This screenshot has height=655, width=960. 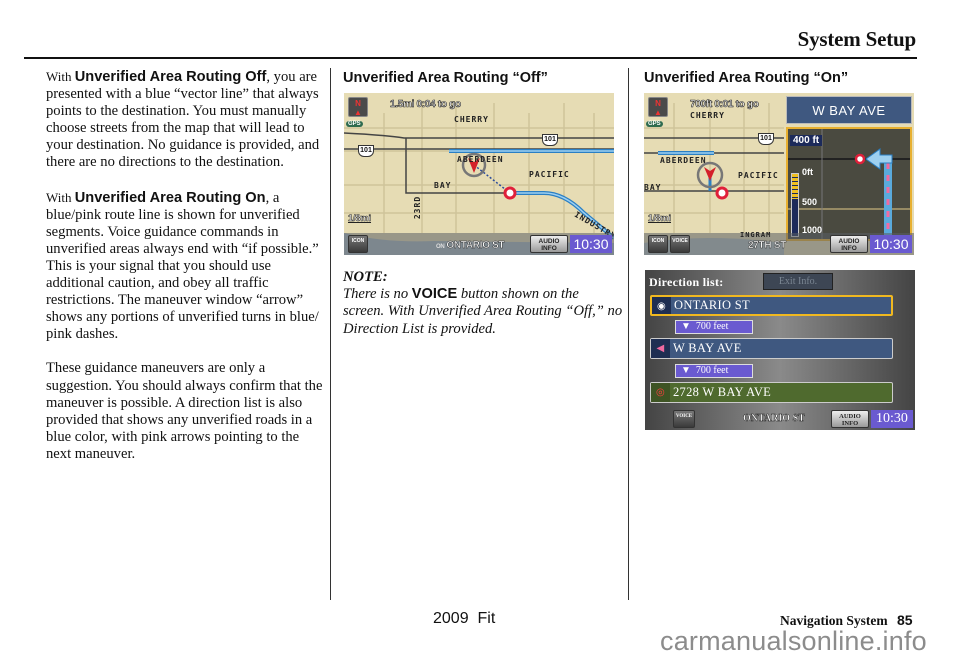 What do you see at coordinates (756, 235) in the screenshot?
I see `cross-street: INGRAM` at bounding box center [756, 235].